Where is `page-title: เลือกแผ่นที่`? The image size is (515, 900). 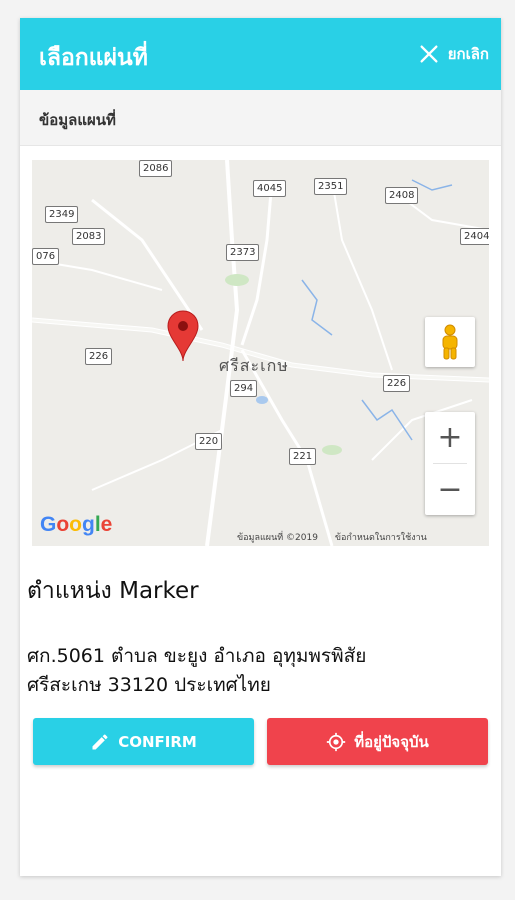
page-title: เลือกแผ่นที่ is located at coordinates (93, 58).